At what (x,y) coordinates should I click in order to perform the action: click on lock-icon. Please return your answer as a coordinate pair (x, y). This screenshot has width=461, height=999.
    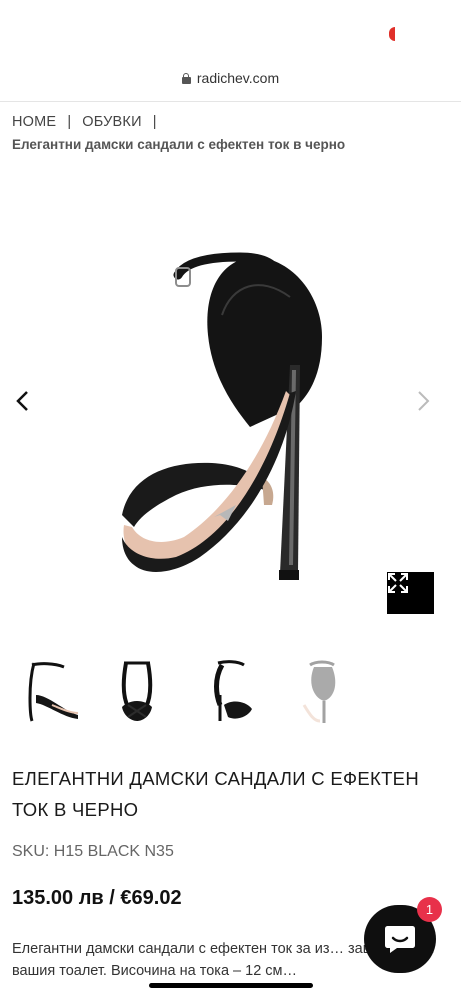
    Looking at the image, I should click on (186, 78).